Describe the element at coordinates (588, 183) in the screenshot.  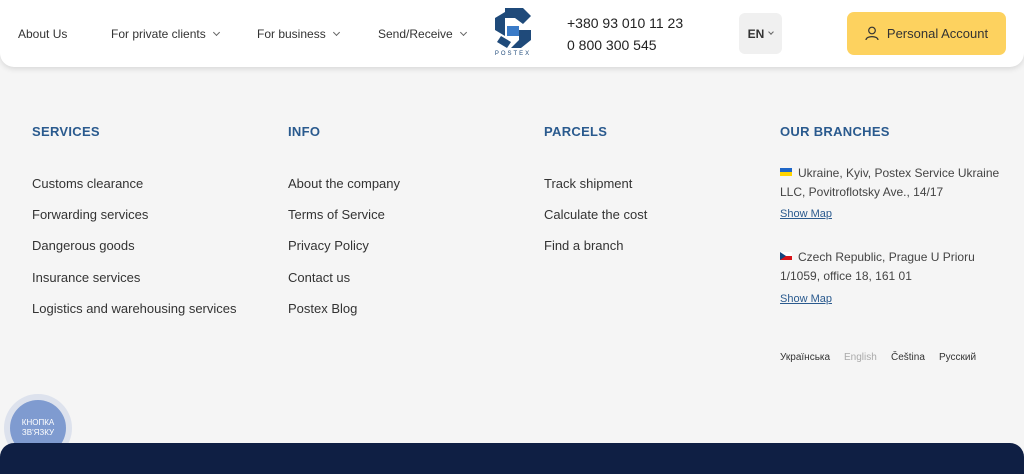
I see `link-track-shipment: Track shipment` at that location.